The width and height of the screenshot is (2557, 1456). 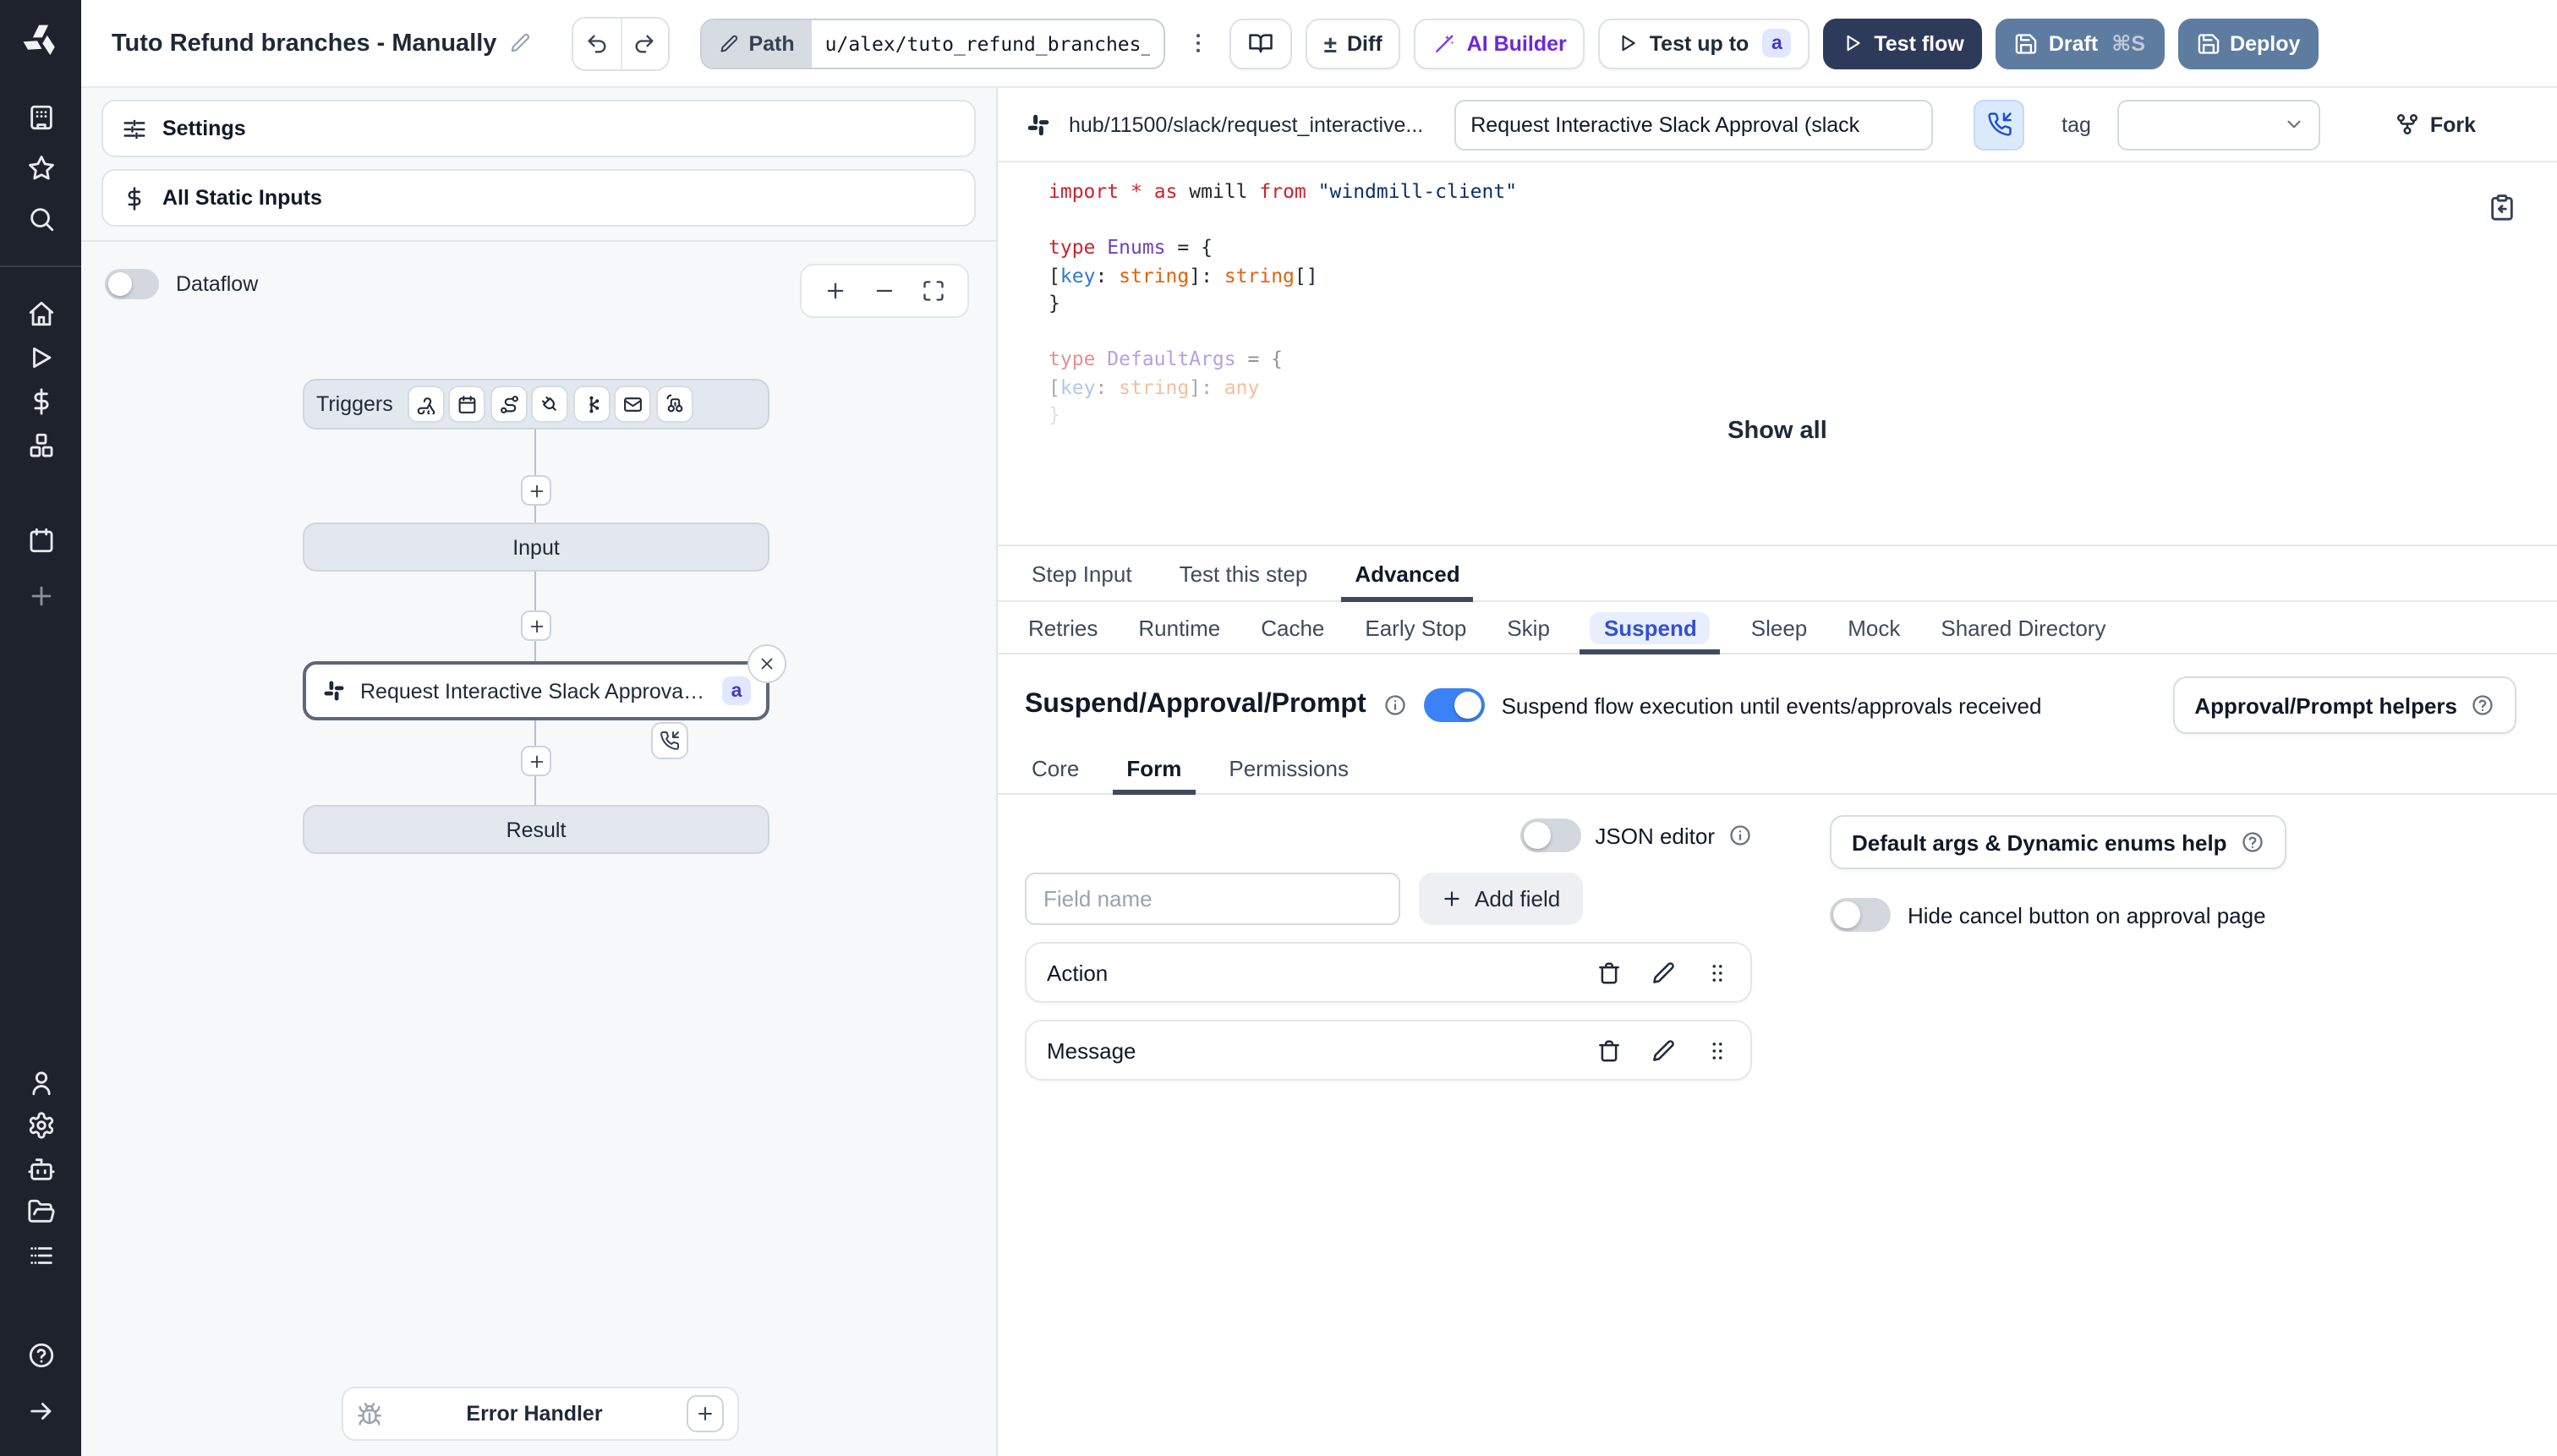 What do you see at coordinates (1499, 43) in the screenshot?
I see `ai-builder-button: AI Builder` at bounding box center [1499, 43].